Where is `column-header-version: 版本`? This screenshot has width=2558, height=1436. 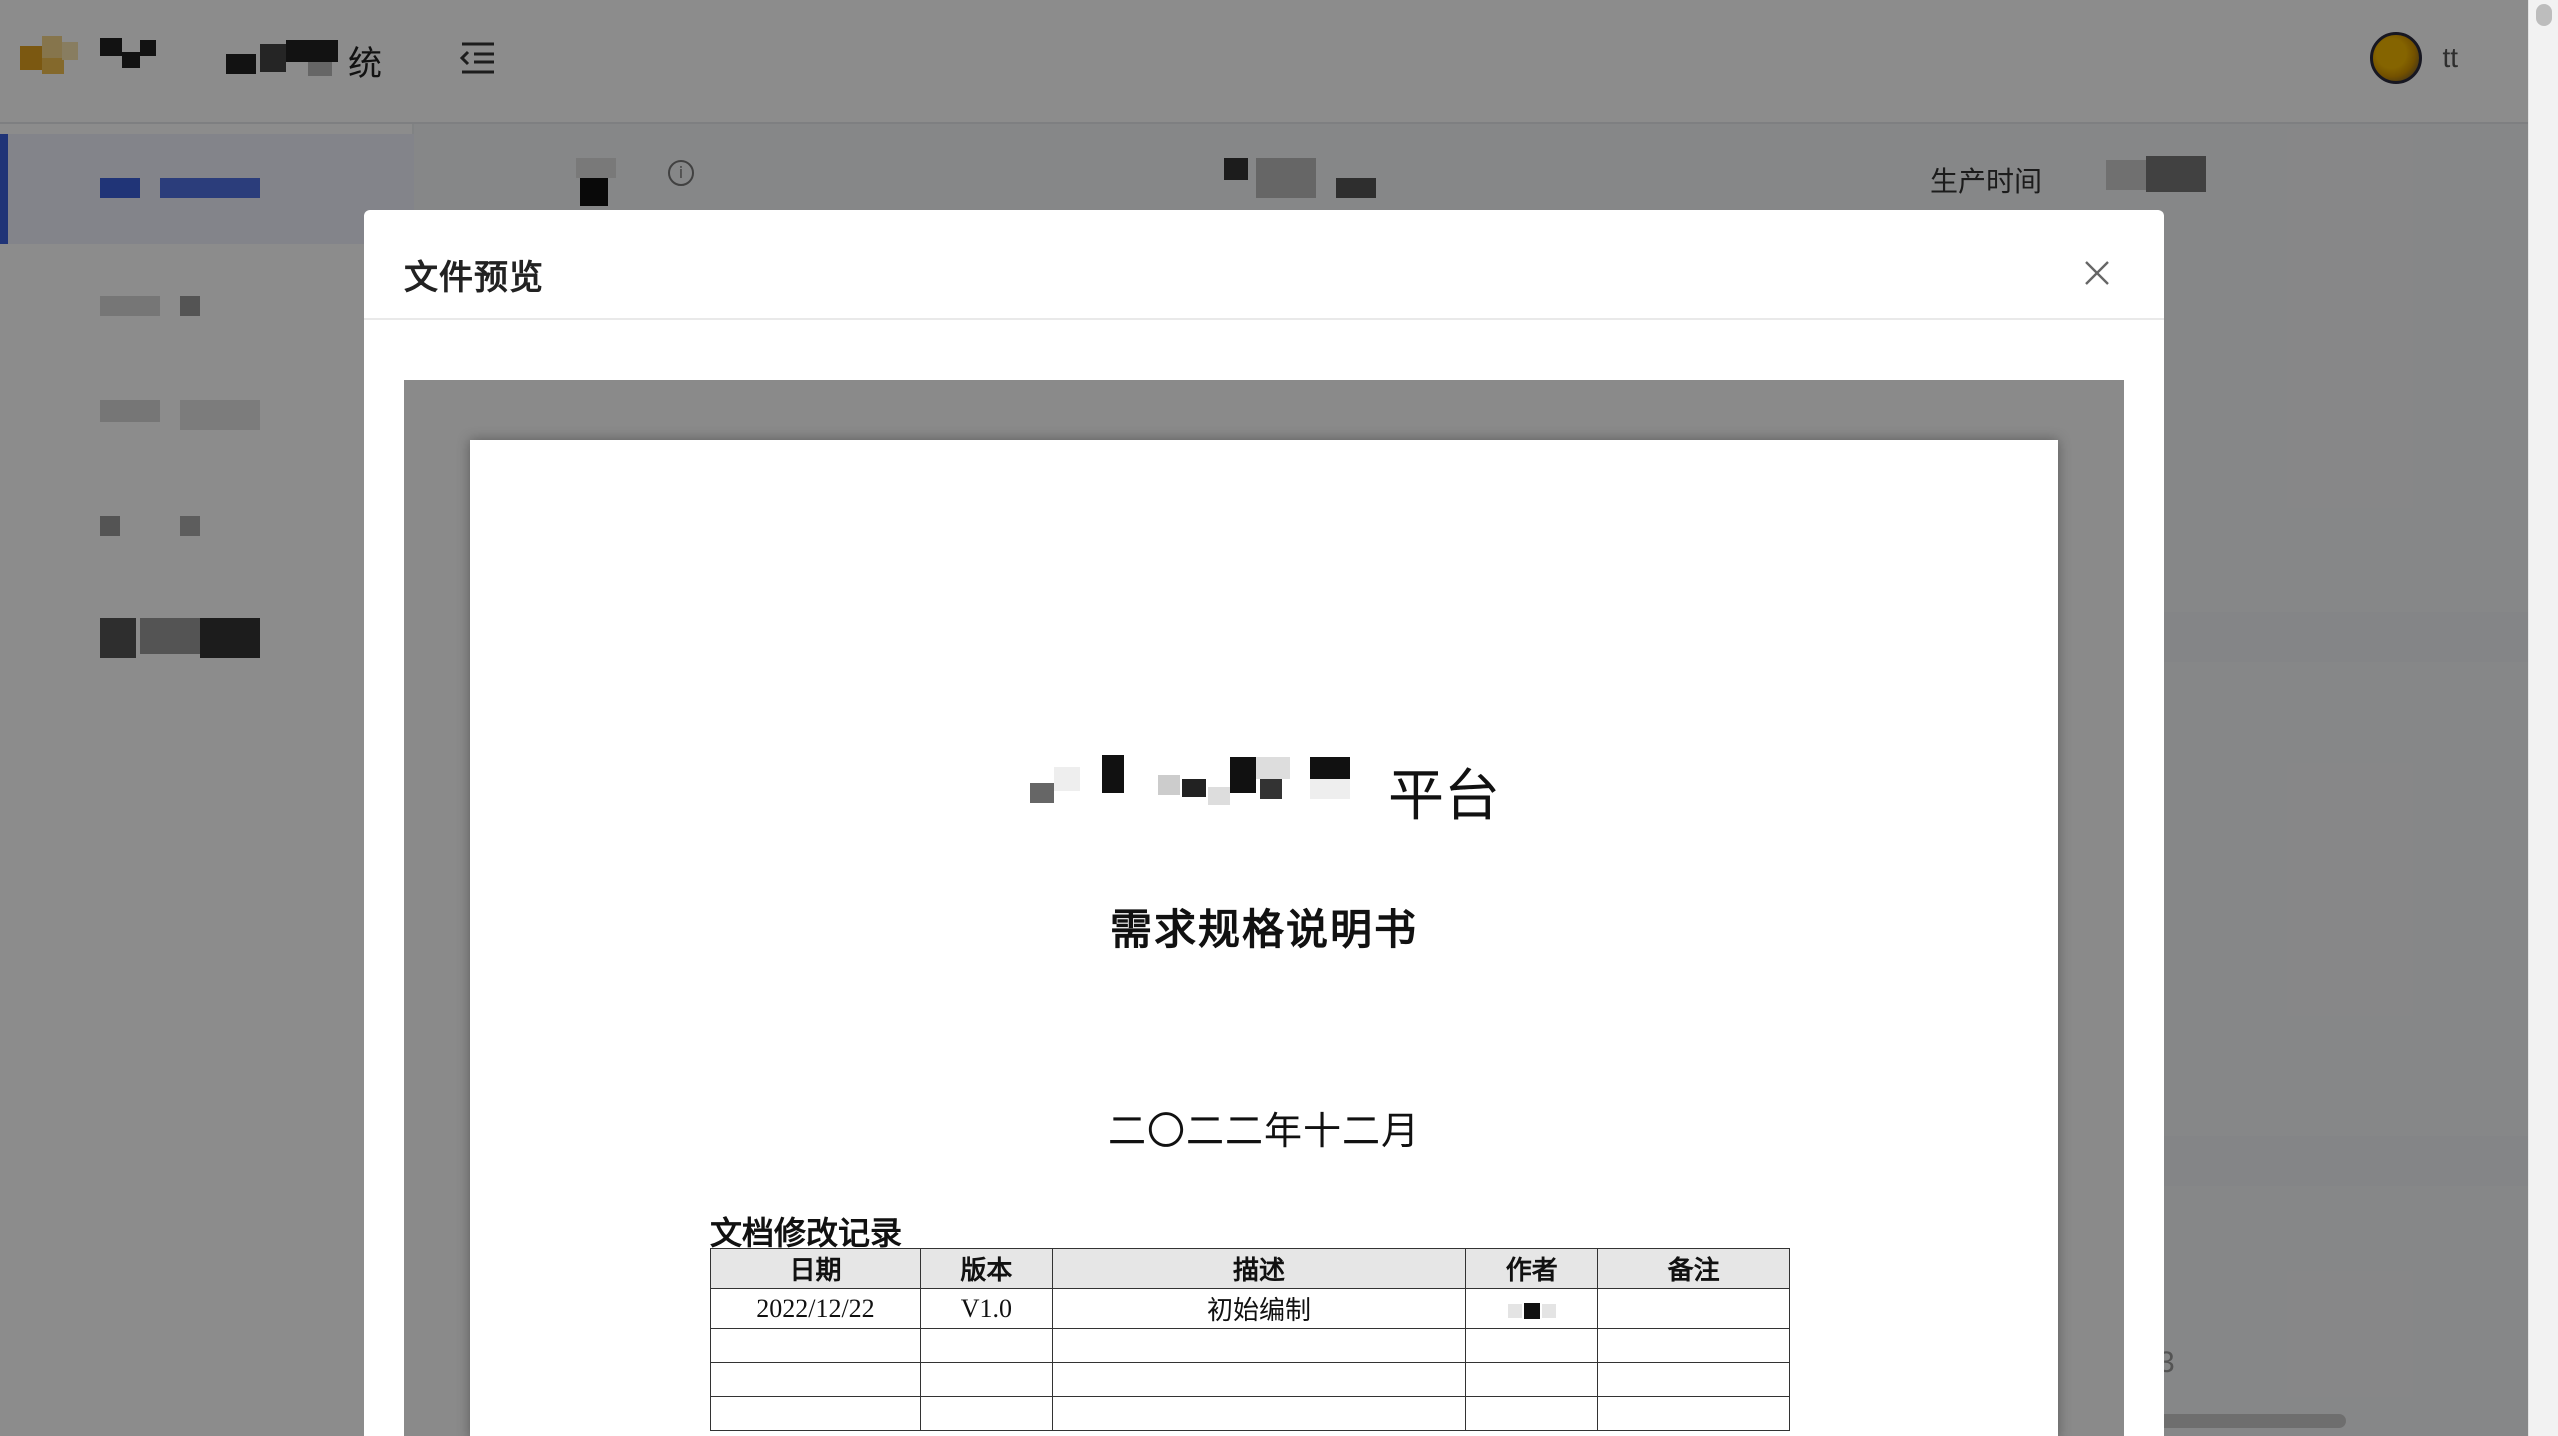
column-header-version: 版本 is located at coordinates (986, 1268).